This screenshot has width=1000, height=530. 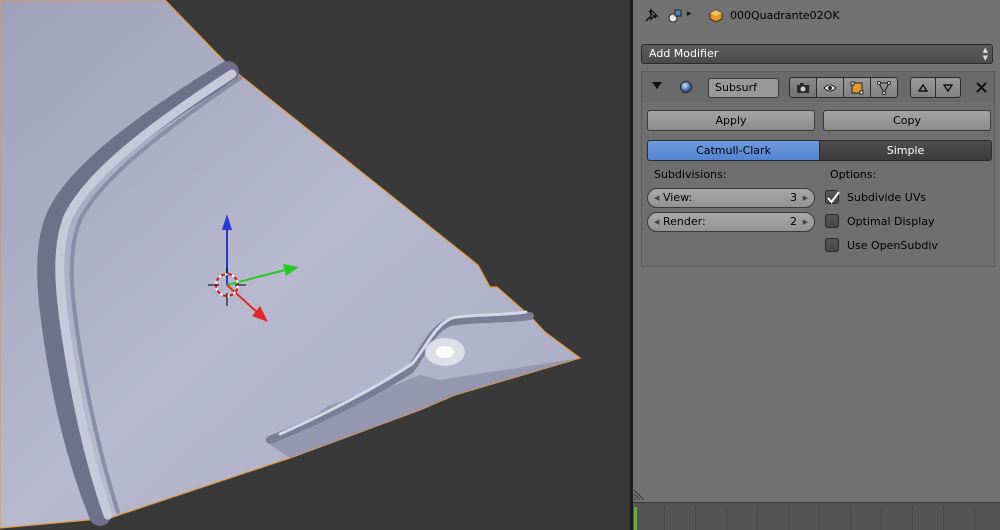 I want to click on modifier-move-buttons, so click(x=935, y=87).